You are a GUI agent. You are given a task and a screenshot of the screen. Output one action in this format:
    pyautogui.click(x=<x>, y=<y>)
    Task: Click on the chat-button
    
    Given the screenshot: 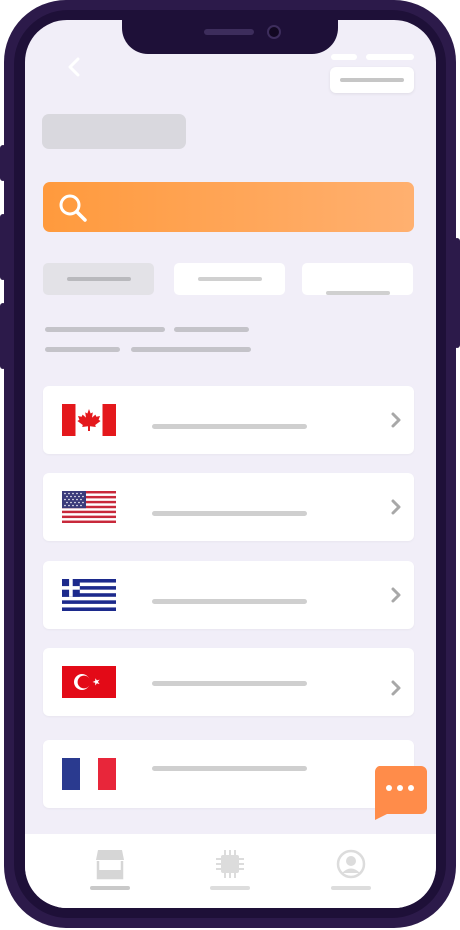 What is the action you would take?
    pyautogui.click(x=400, y=793)
    